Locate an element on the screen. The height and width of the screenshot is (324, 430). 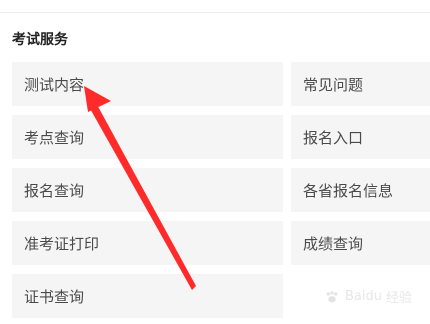
service-tile-exam-site-lookup: 考点查询 is located at coordinates (147, 137).